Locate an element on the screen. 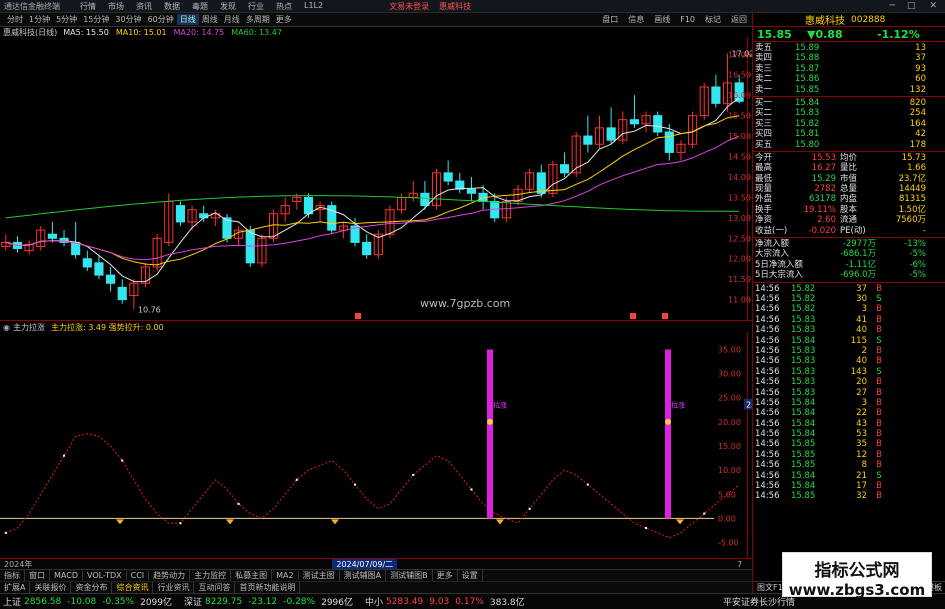  index-name: 上证 is located at coordinates (12, 601).